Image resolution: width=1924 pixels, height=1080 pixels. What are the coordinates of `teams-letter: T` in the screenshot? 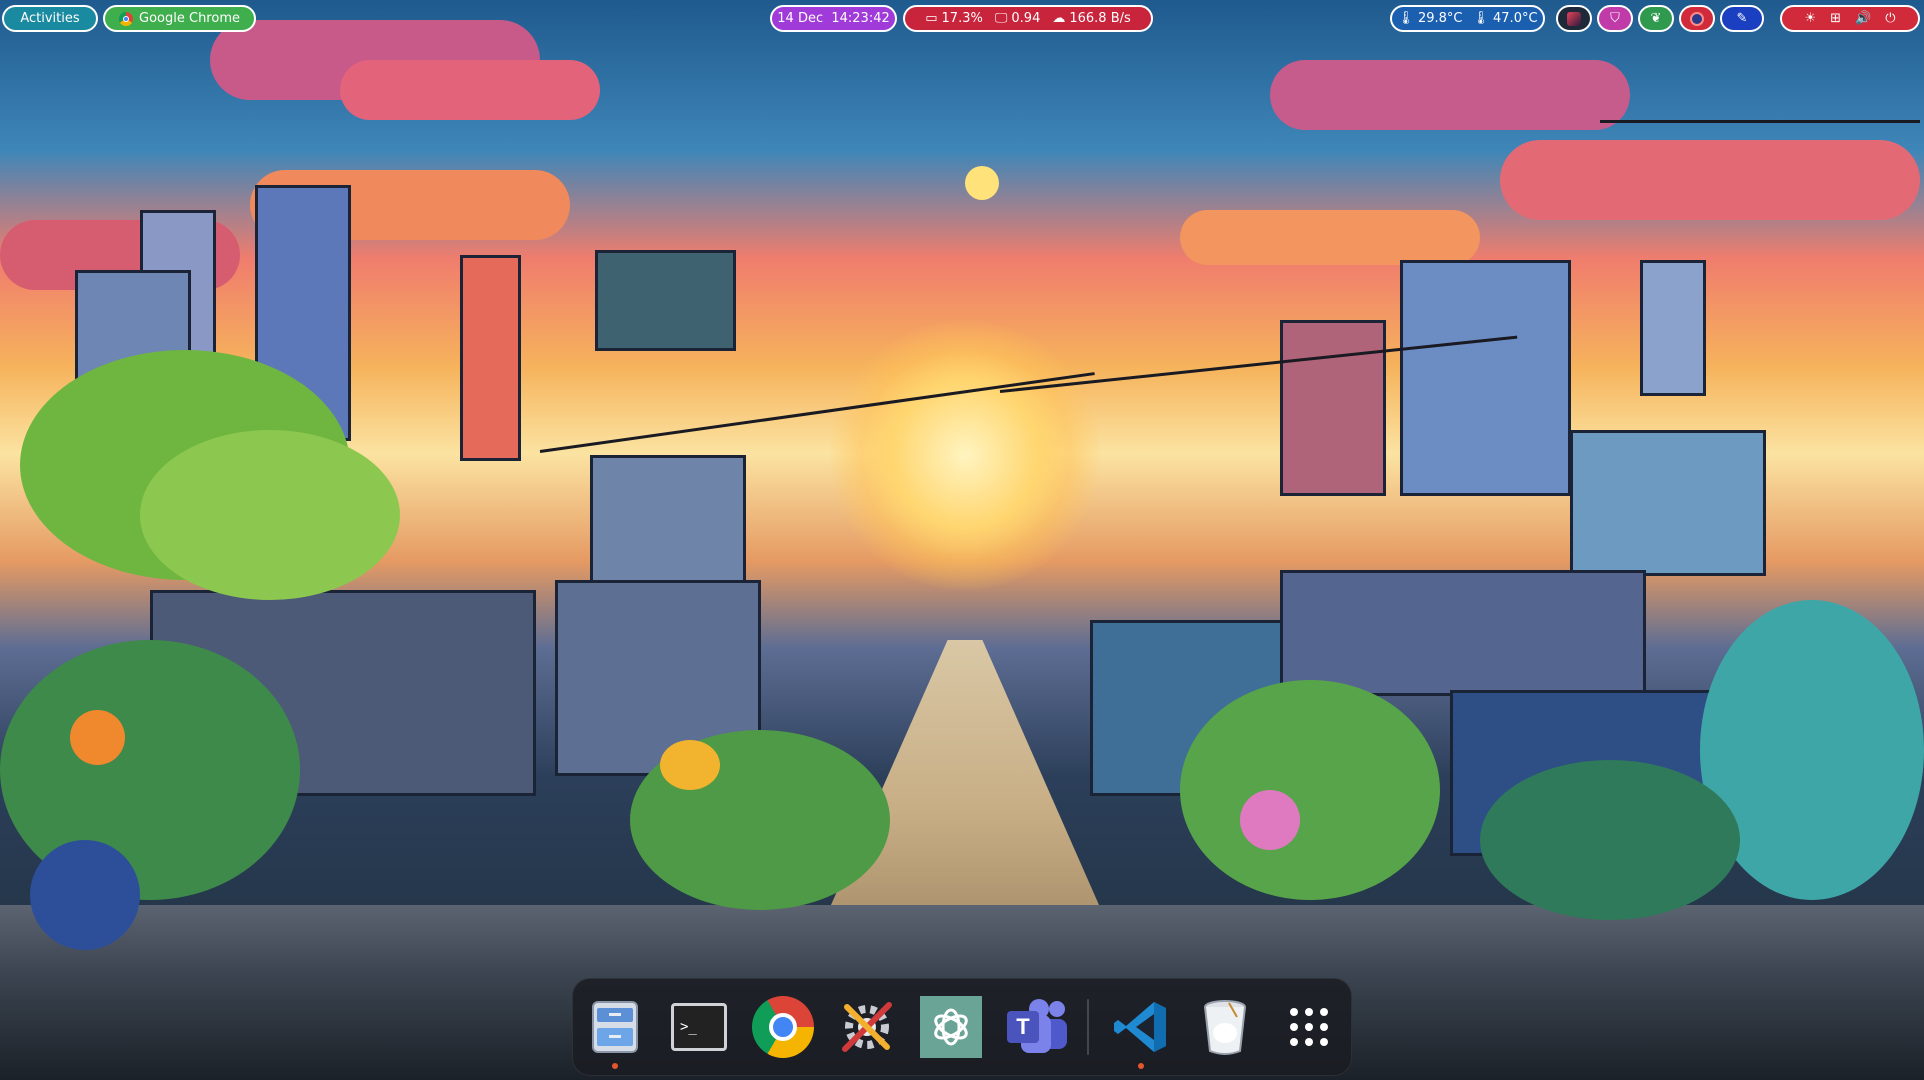 It's located at (1023, 1026).